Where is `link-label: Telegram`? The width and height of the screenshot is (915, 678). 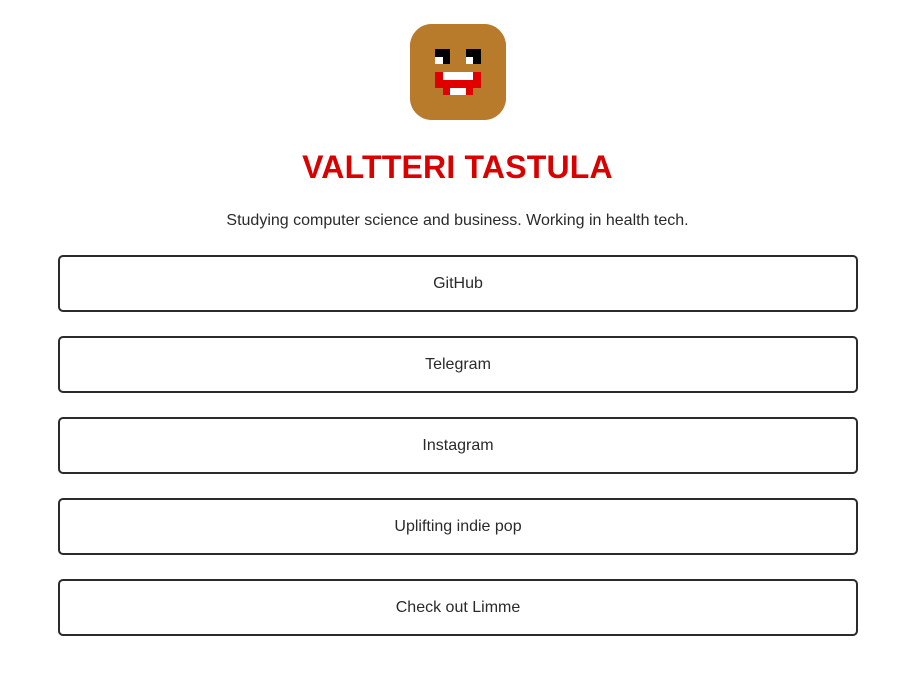
link-label: Telegram is located at coordinates (458, 364).